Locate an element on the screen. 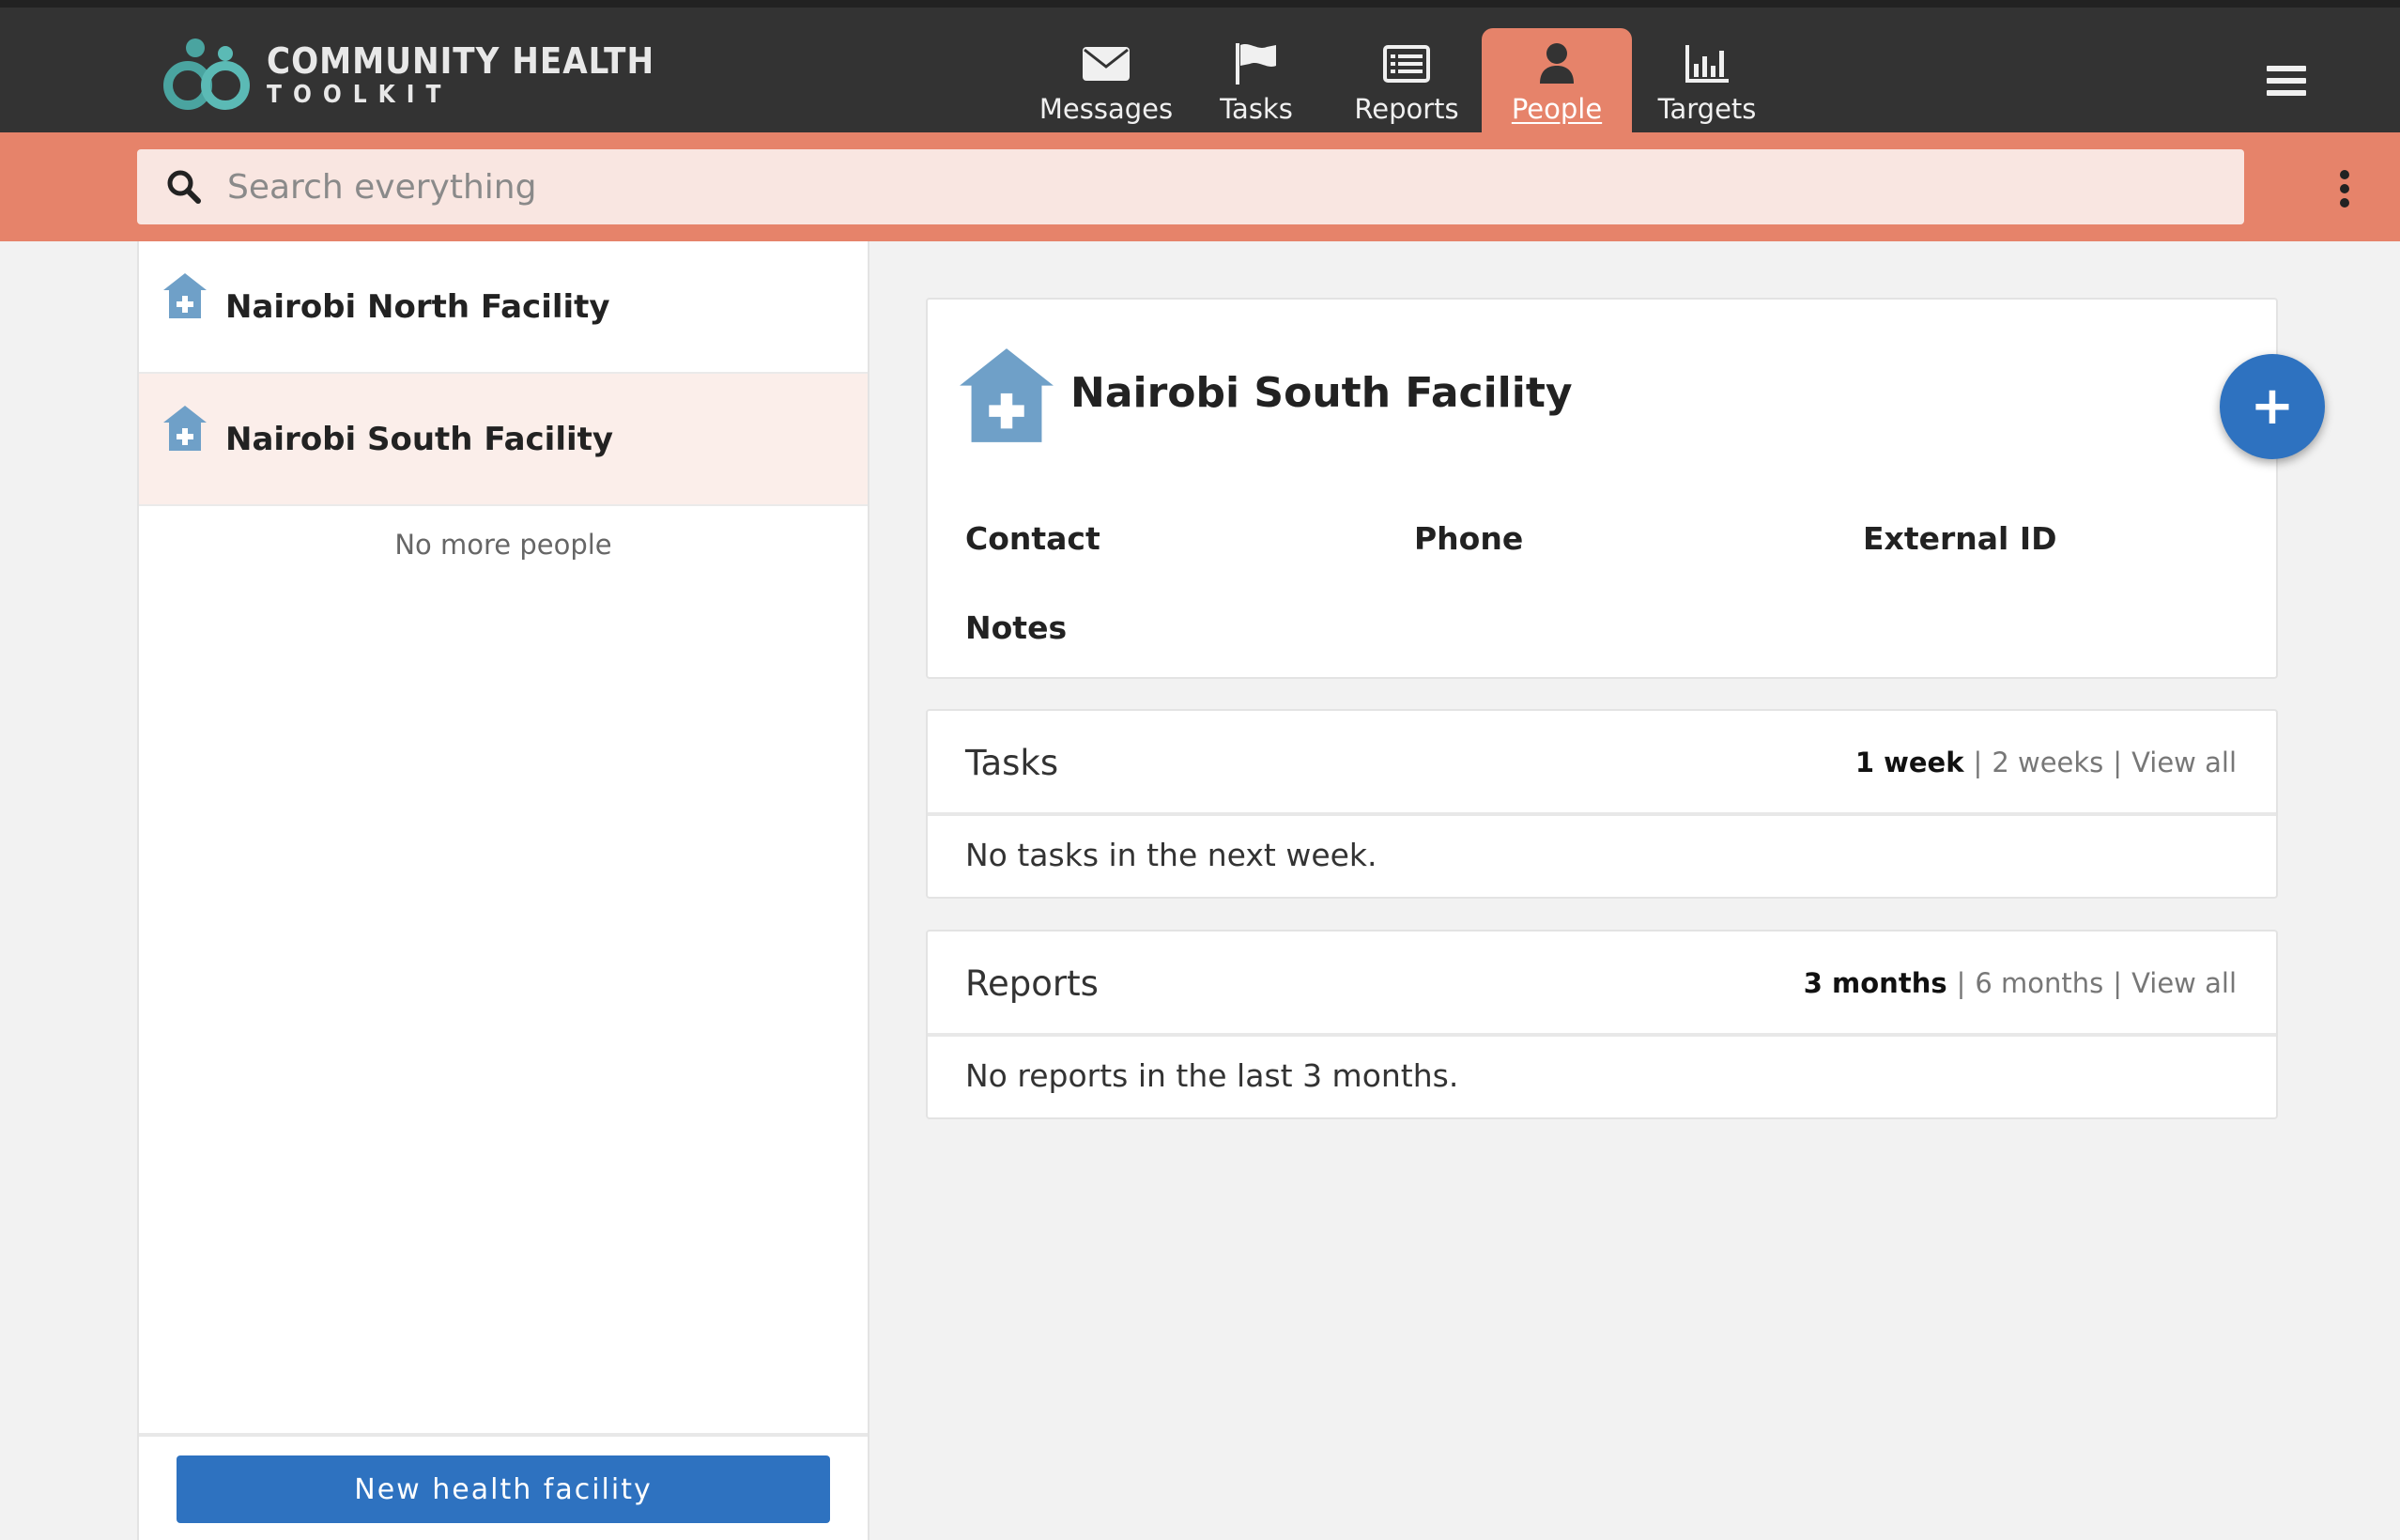 This screenshot has height=1540, width=2400. reports-filters: 3 months | 6 months | View all is located at coordinates (2020, 983).